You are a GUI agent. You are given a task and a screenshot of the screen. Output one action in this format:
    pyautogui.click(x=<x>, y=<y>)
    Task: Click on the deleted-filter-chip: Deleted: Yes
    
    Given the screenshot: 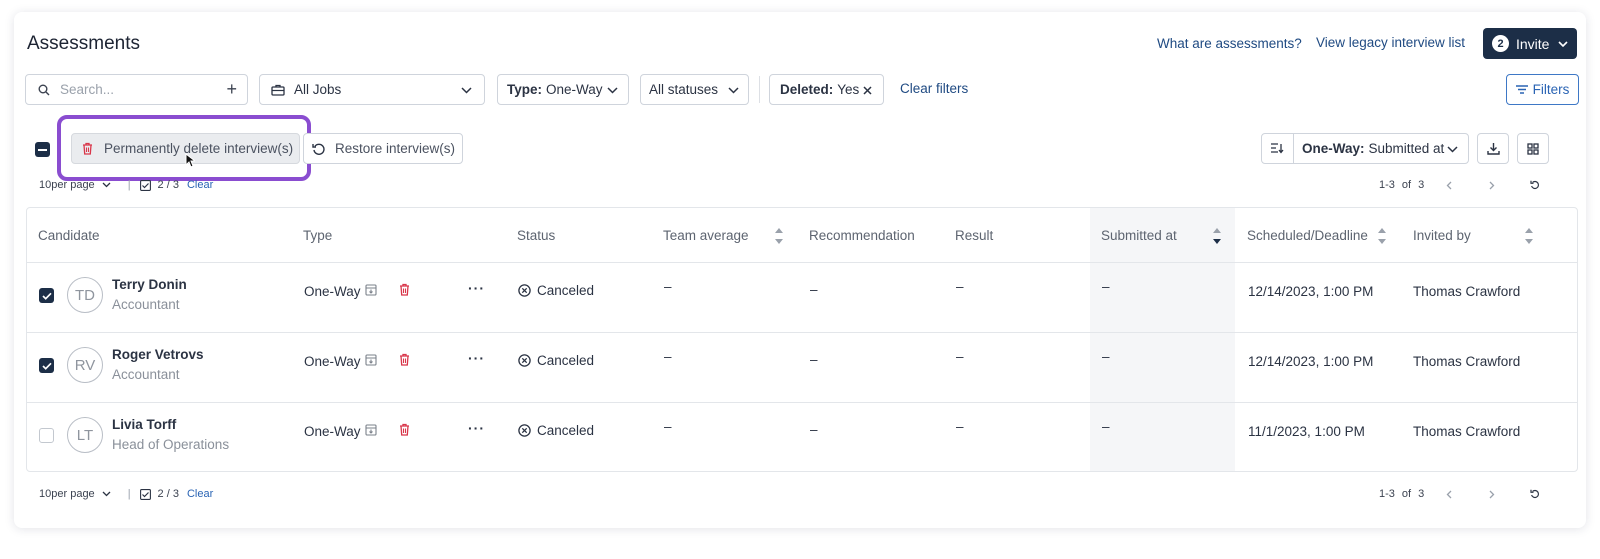 What is the action you would take?
    pyautogui.click(x=826, y=89)
    